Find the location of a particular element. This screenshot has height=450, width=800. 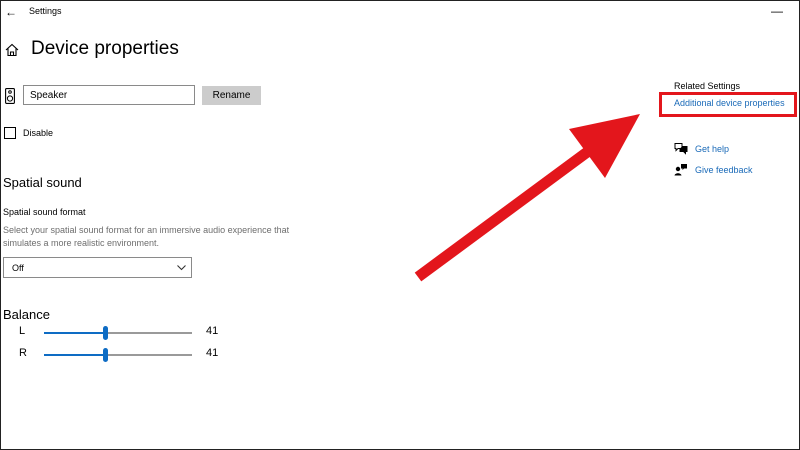

balance-right-fill is located at coordinates (74, 355).